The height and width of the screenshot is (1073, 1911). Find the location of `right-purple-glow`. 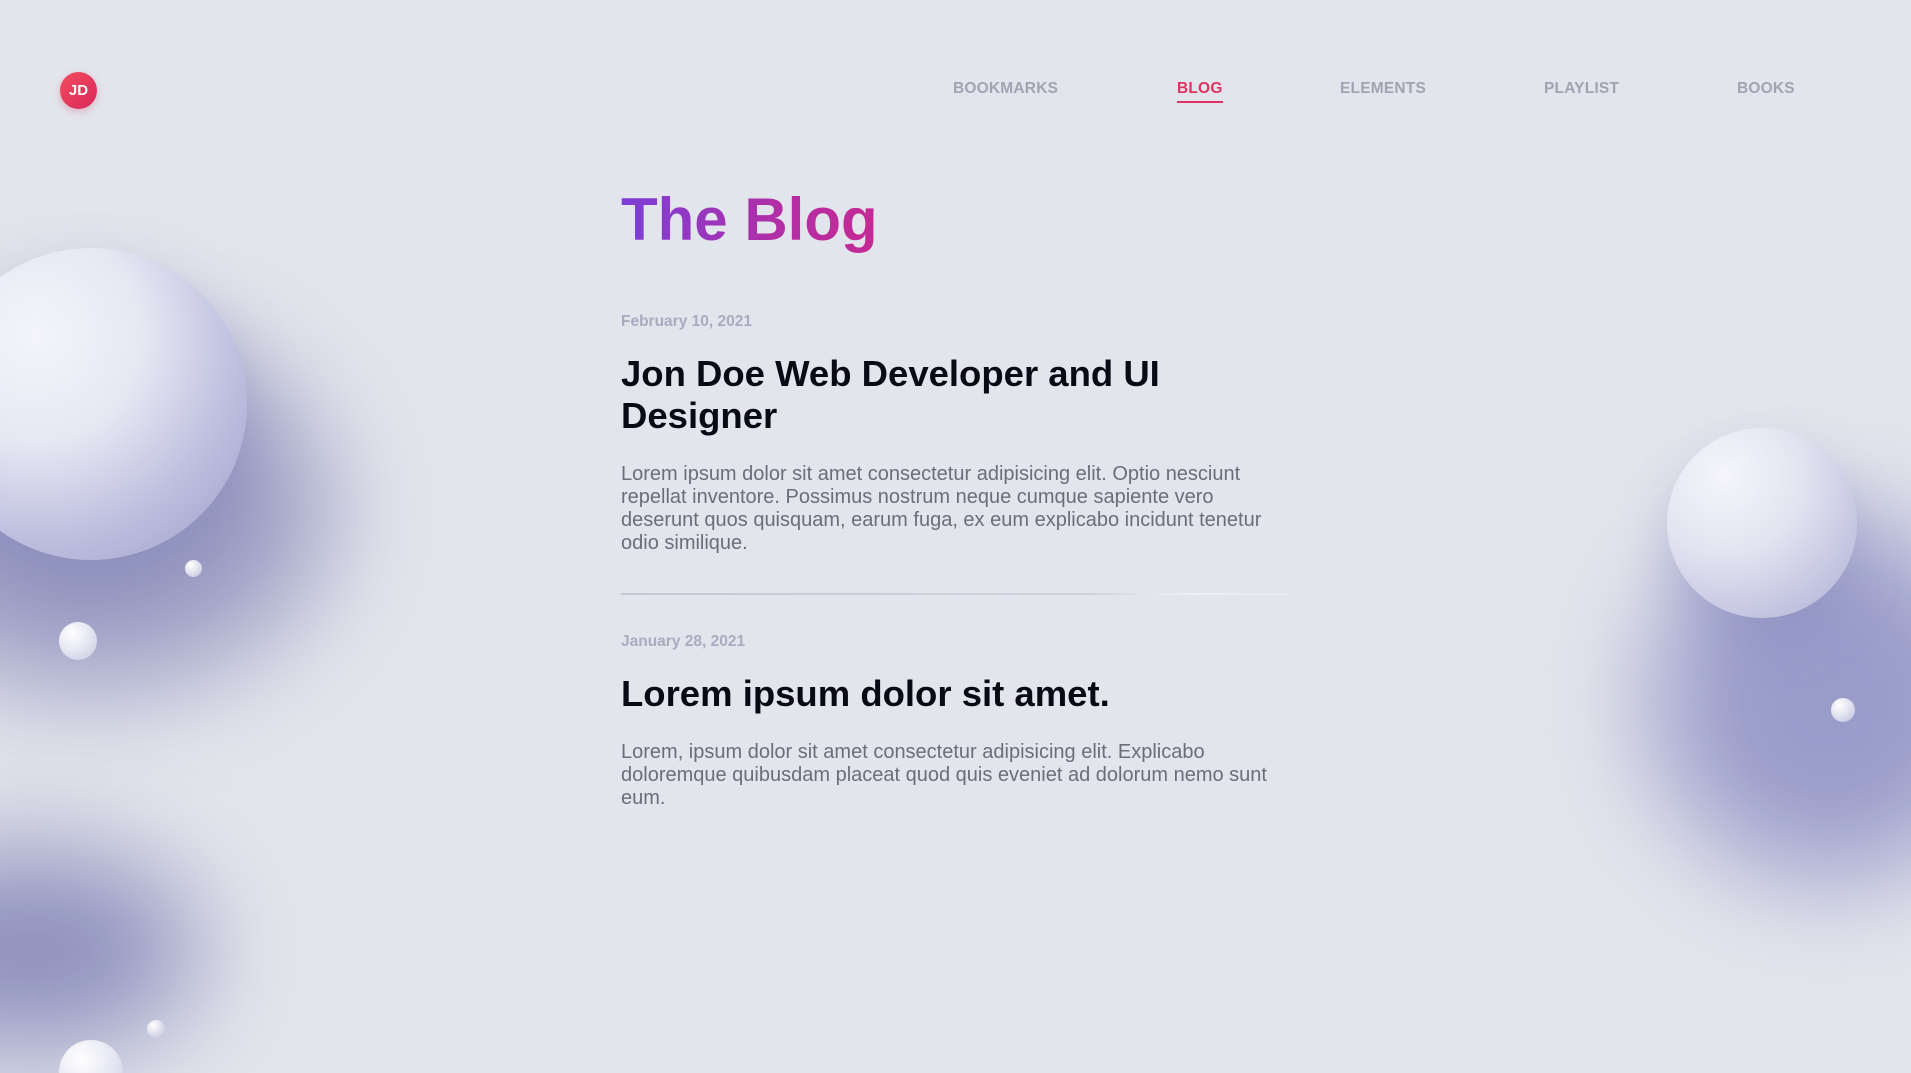

right-purple-glow is located at coordinates (1780, 700).